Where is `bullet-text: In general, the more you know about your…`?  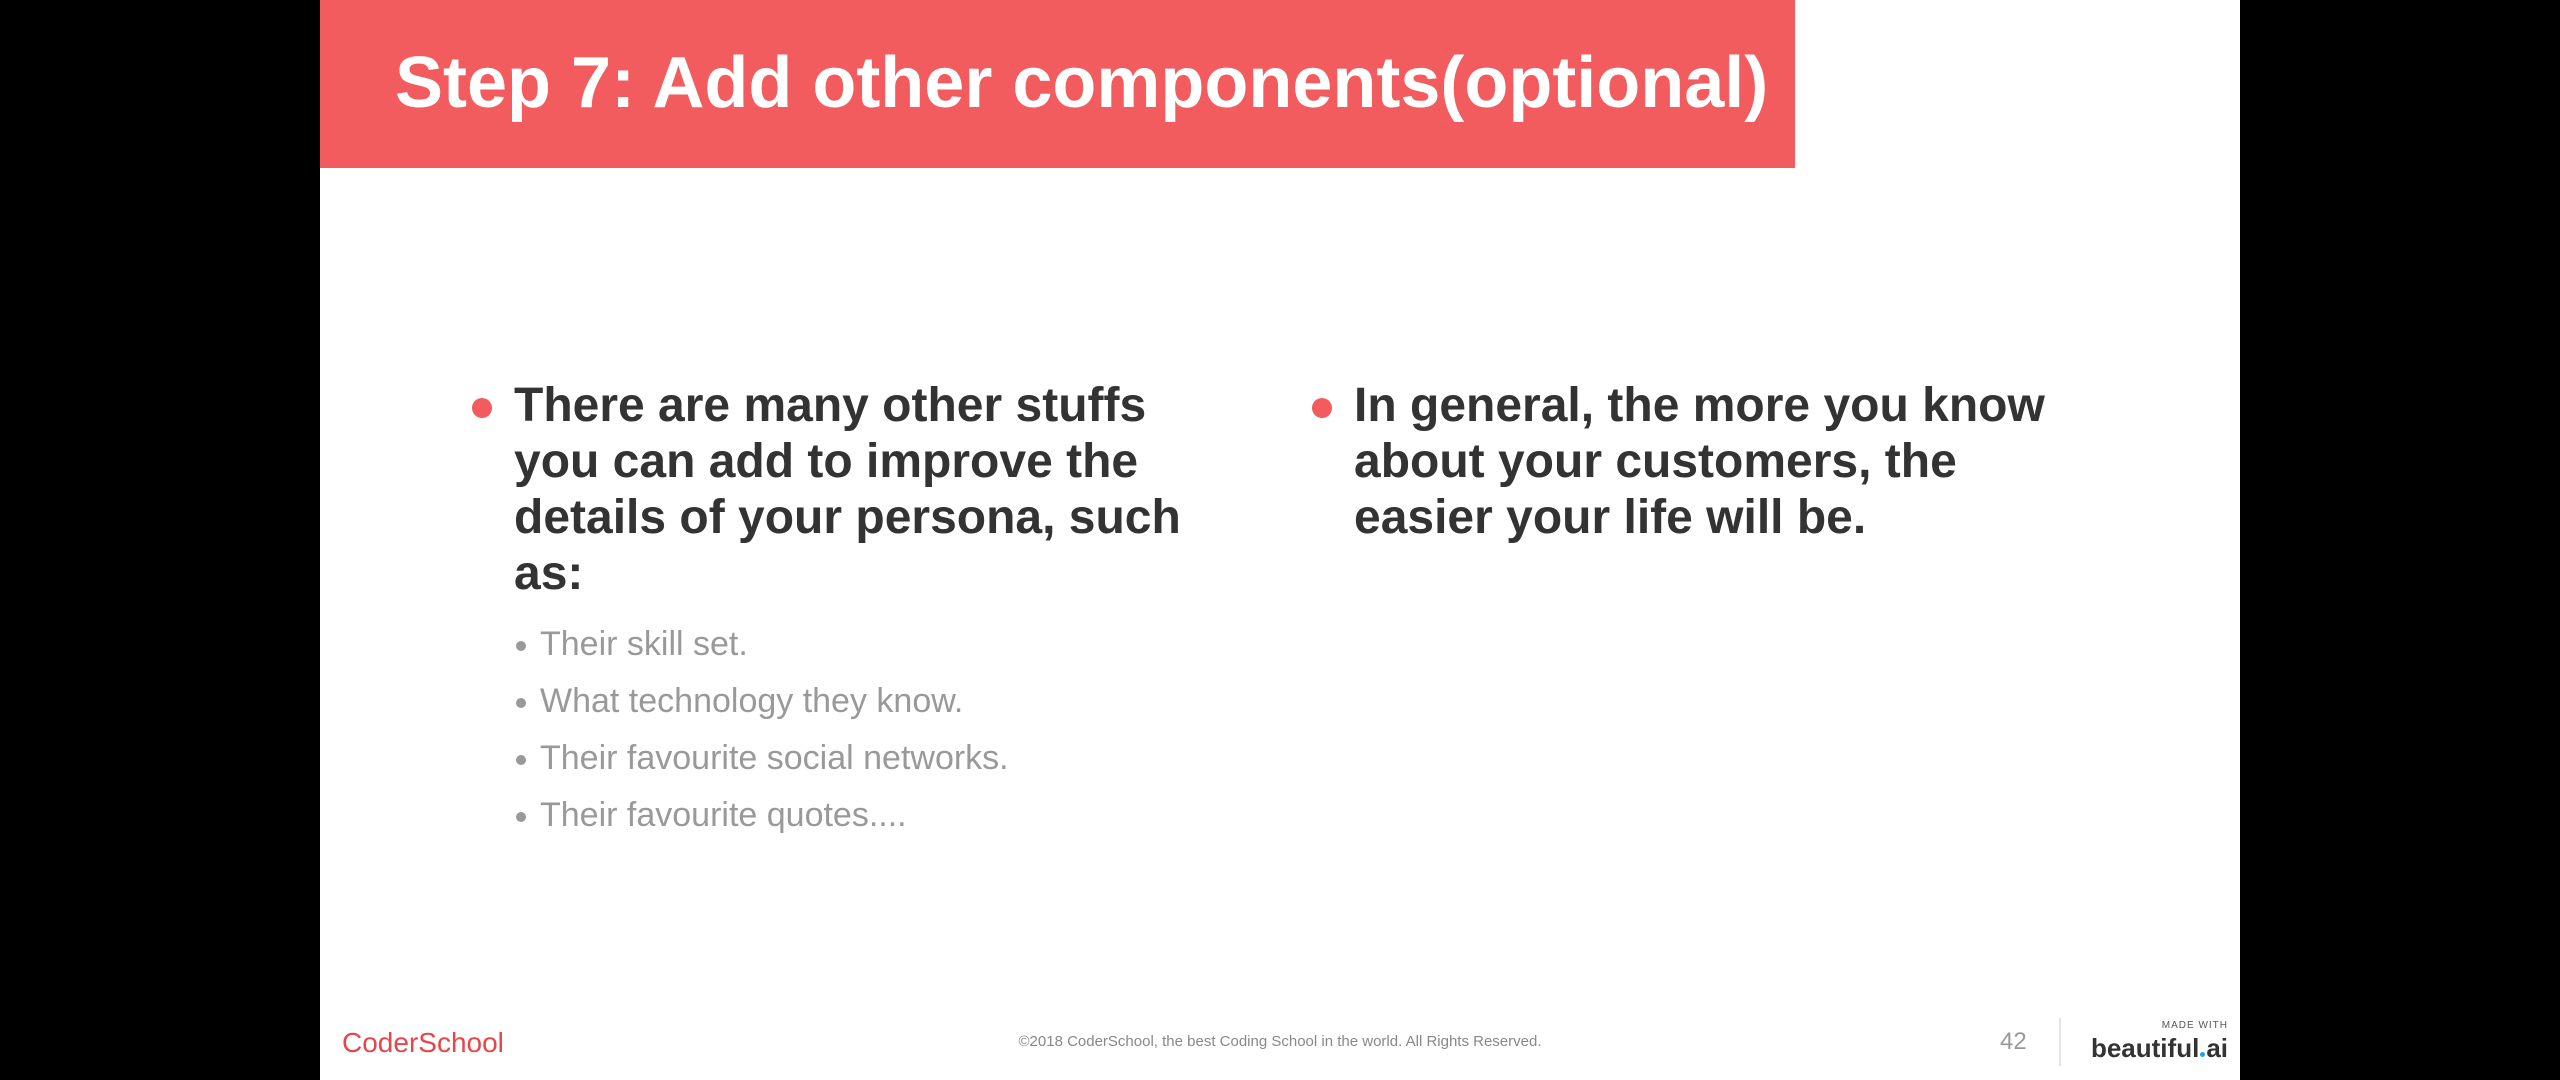 bullet-text: In general, the more you know about your… is located at coordinates (1699, 461).